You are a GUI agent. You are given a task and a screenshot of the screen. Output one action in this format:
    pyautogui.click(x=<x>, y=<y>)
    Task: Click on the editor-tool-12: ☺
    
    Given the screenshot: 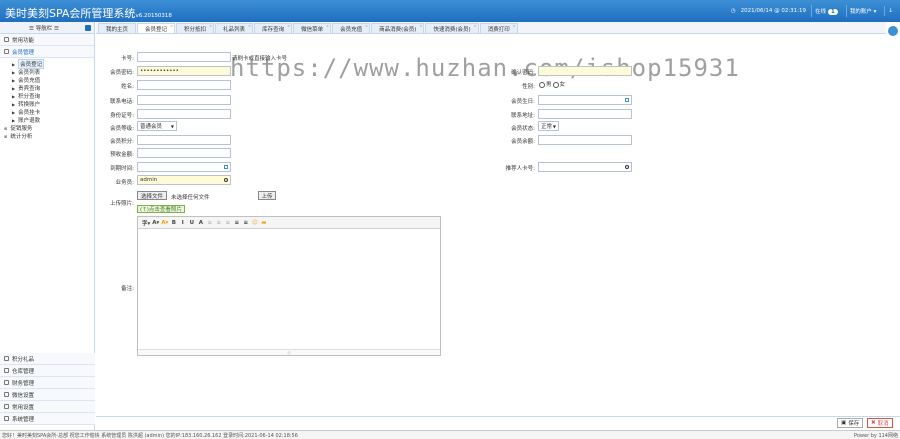 What is the action you would take?
    pyautogui.click(x=254, y=222)
    